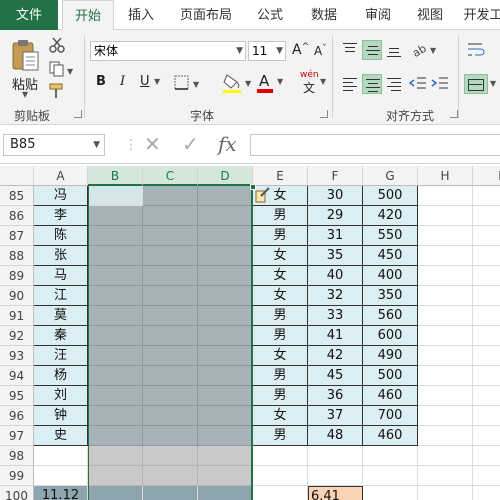 The height and width of the screenshot is (500, 500). I want to click on cell-G96: 700, so click(390, 416).